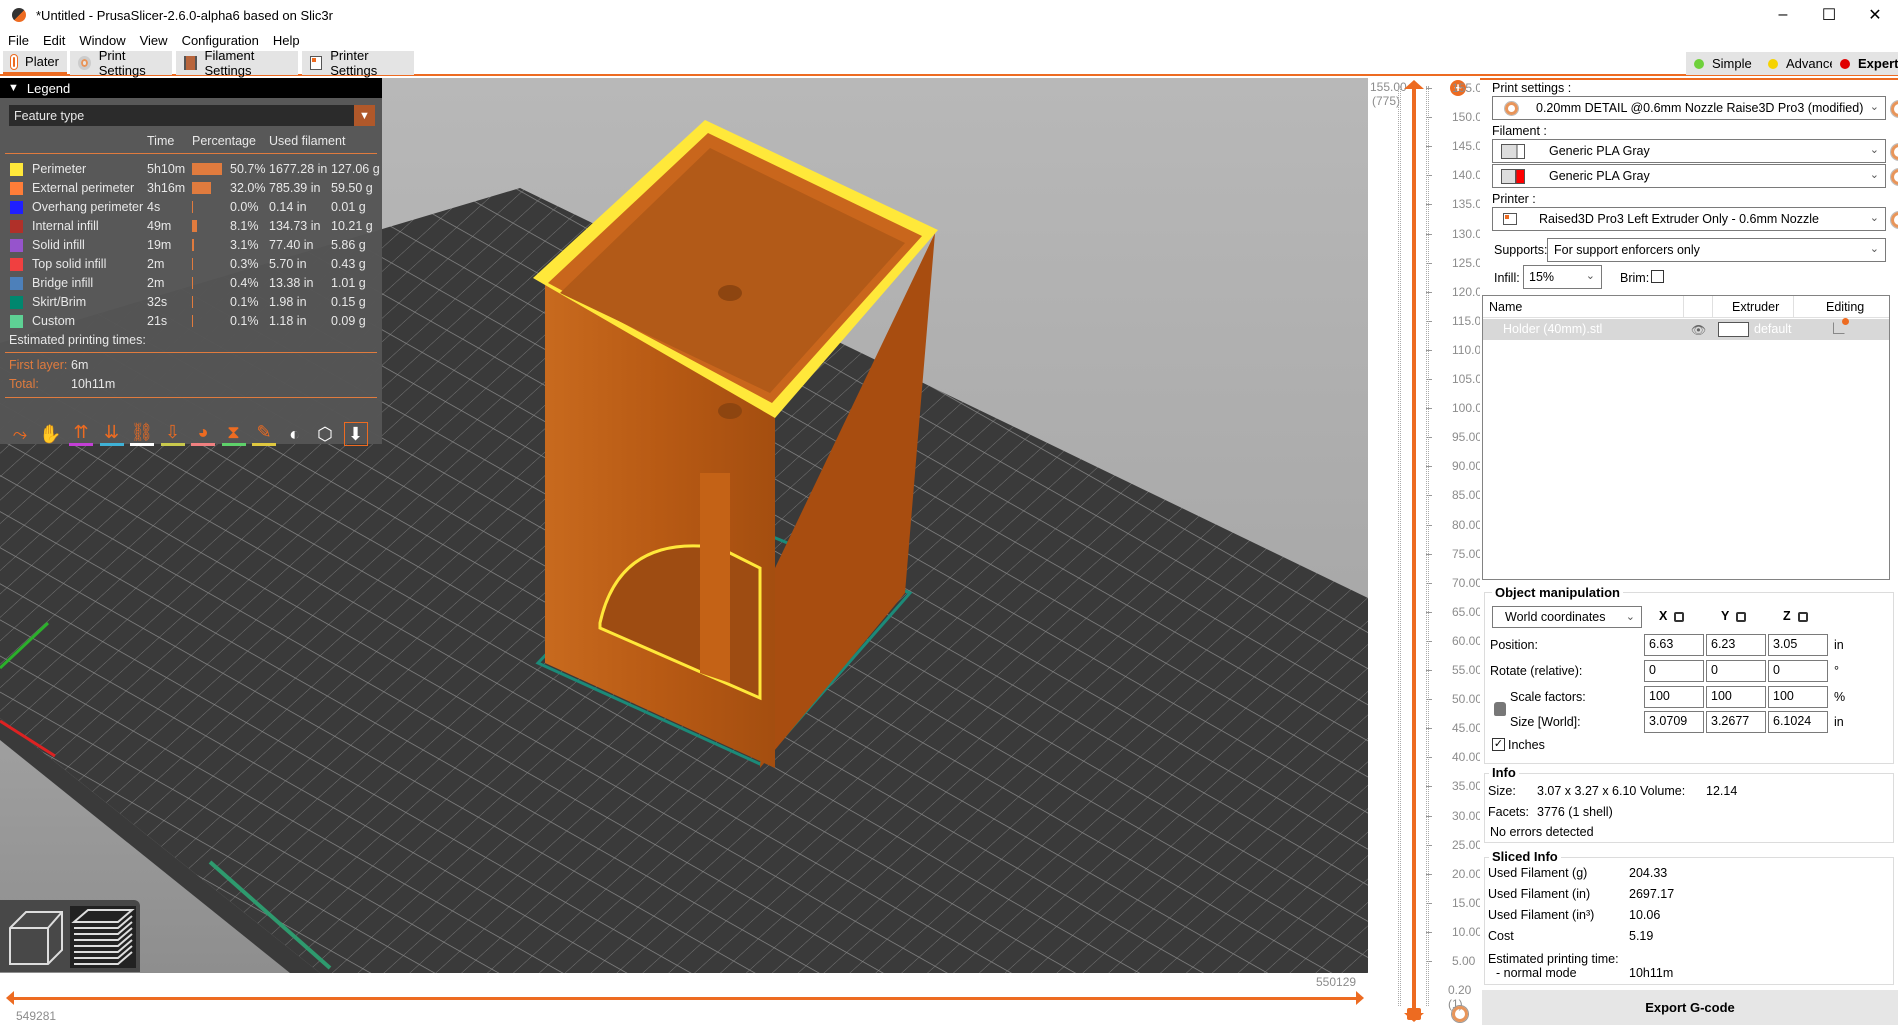 This screenshot has height=1025, width=1898. What do you see at coordinates (1414, 84) in the screenshot?
I see `upper-thumb` at bounding box center [1414, 84].